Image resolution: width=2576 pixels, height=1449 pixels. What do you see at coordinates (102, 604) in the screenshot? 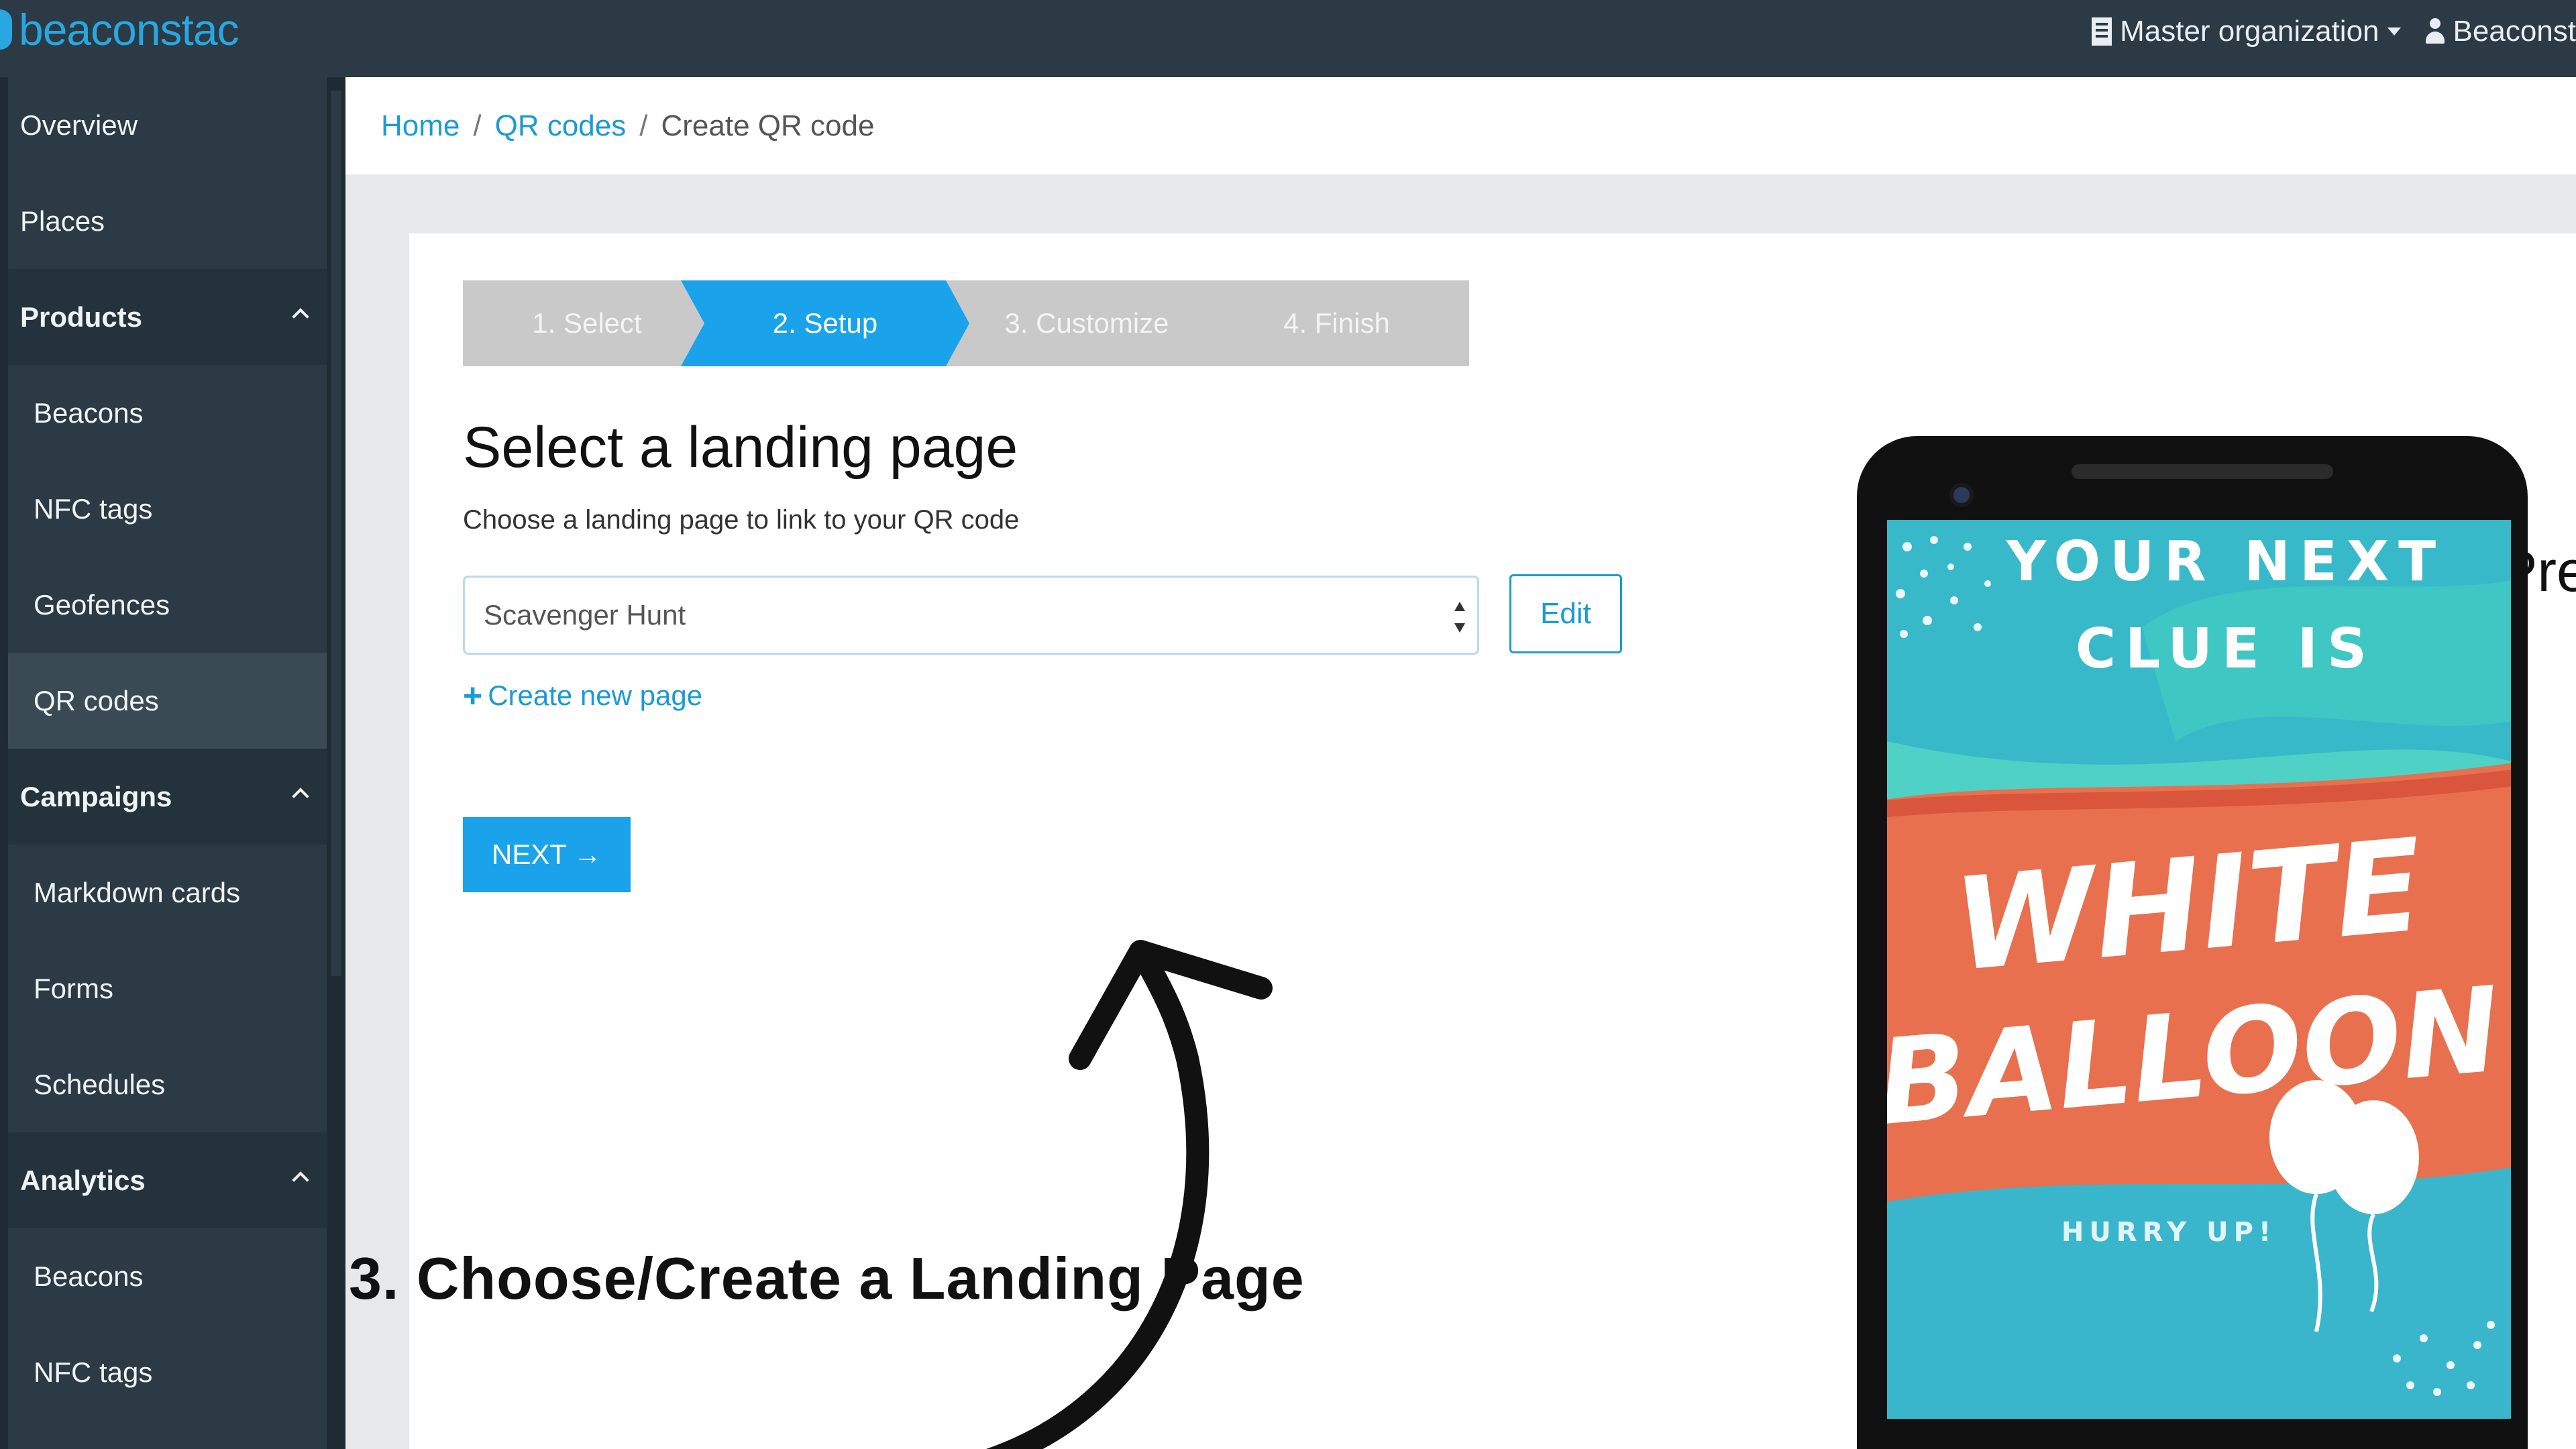
I see `sidebar-item-label: Geofences` at bounding box center [102, 604].